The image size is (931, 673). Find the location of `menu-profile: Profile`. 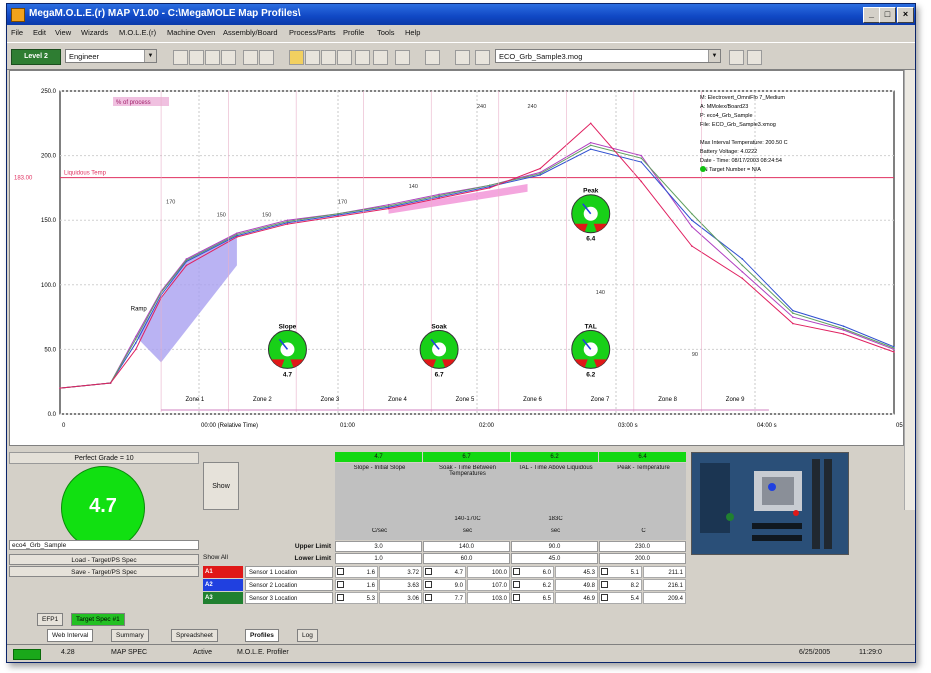

menu-profile: Profile is located at coordinates (353, 32).